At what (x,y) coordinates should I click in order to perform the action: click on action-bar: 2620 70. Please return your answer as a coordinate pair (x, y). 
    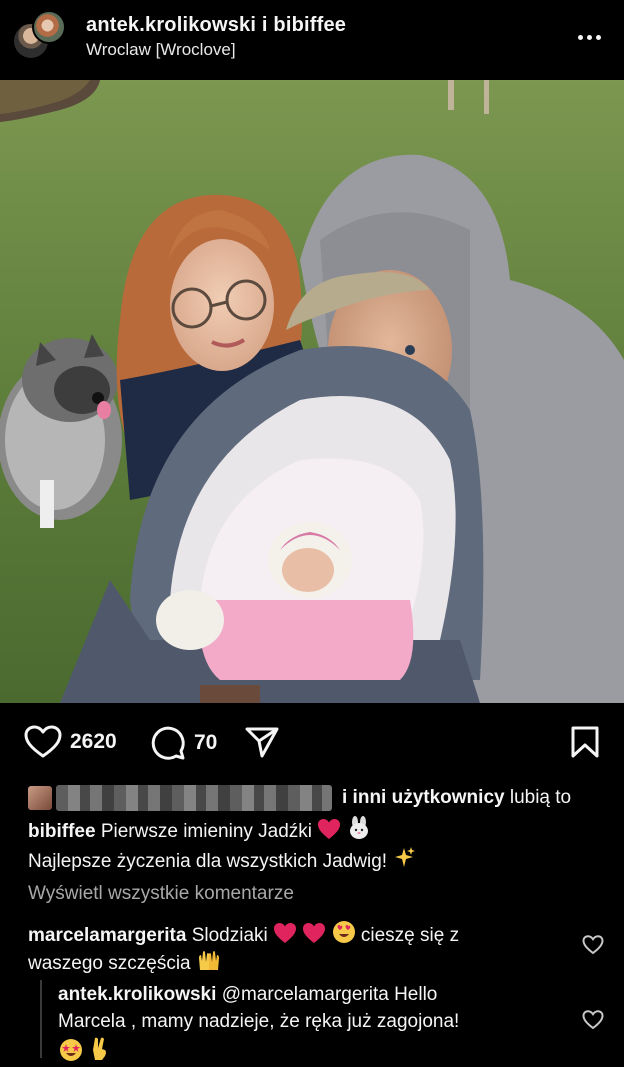
    Looking at the image, I should click on (312, 742).